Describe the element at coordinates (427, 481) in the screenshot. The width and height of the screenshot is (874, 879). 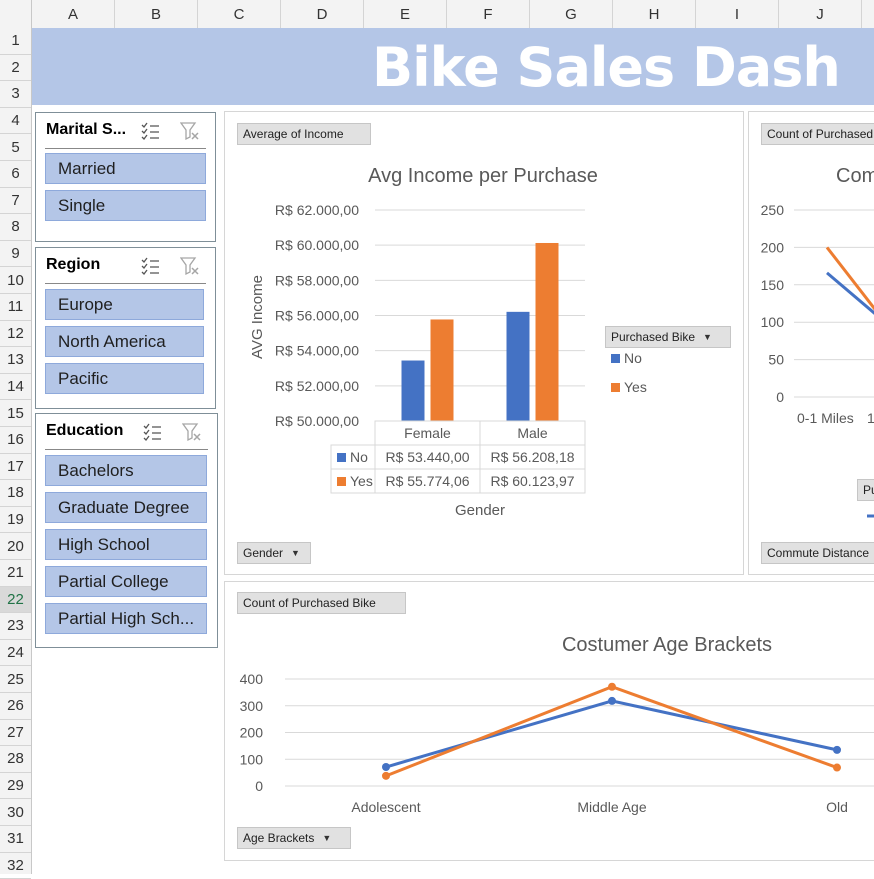
I see `data-table-value: R$ 55.774,06` at that location.